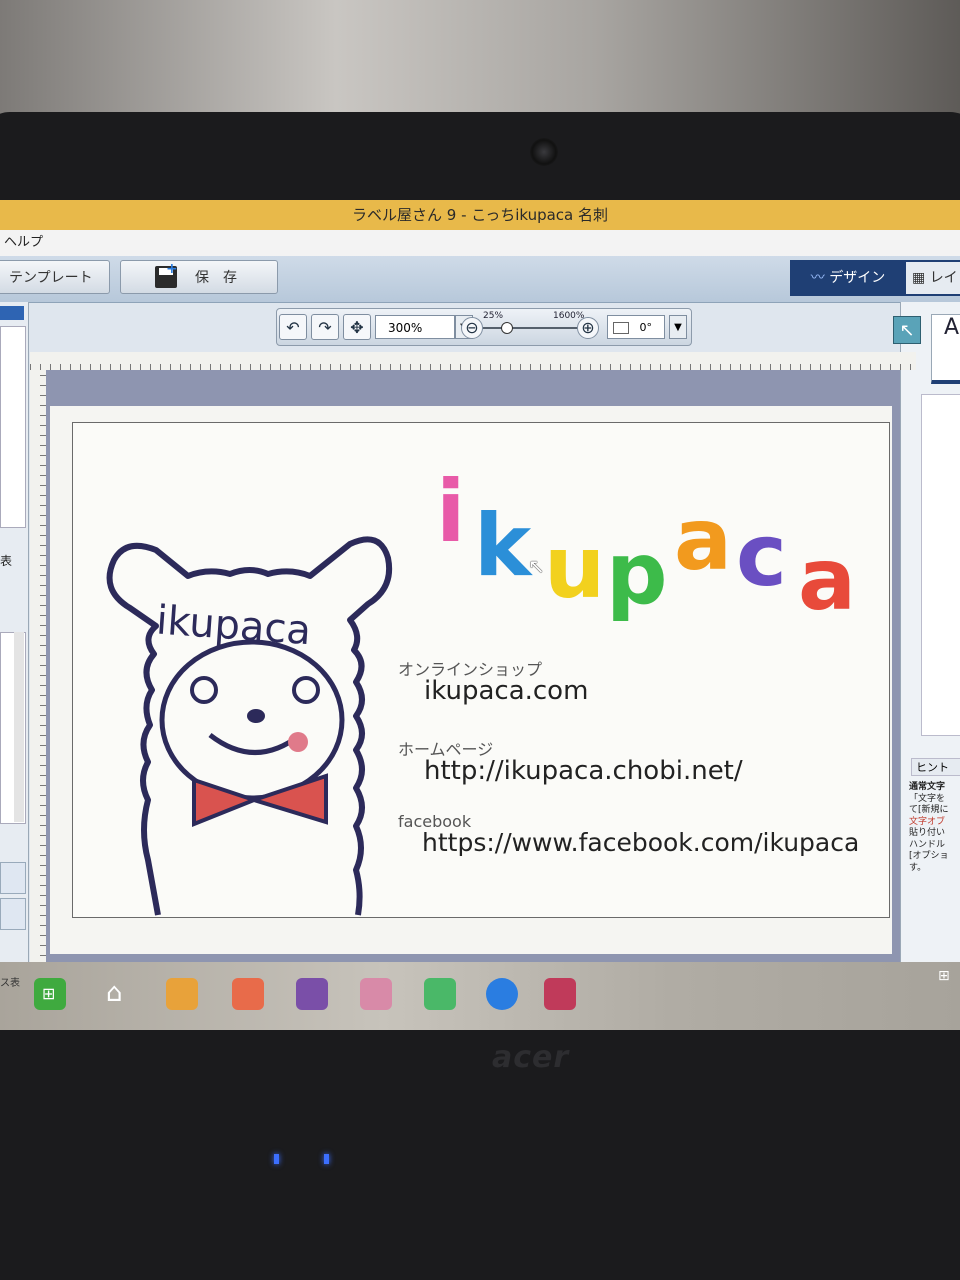 This screenshot has height=1280, width=960. Describe the element at coordinates (216, 278) in the screenshot. I see `save-label: 保 存` at that location.